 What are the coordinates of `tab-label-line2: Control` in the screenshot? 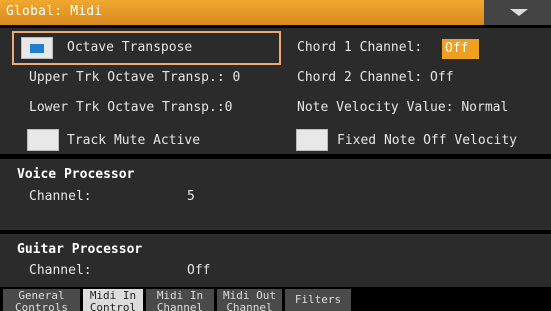 It's located at (113, 306).